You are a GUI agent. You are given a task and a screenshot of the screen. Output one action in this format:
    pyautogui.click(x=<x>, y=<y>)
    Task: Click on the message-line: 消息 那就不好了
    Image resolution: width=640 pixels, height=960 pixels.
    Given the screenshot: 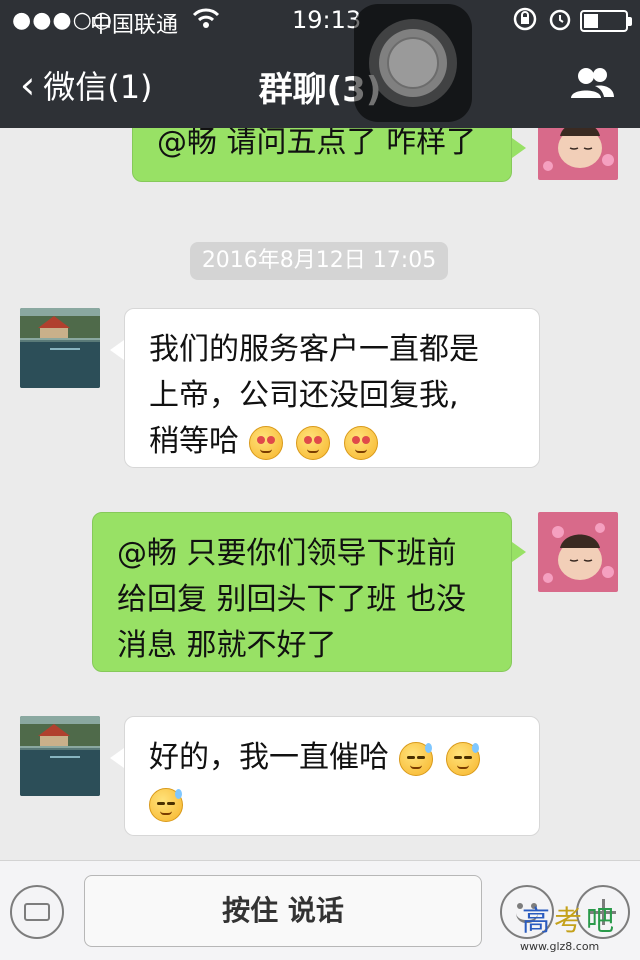 What is the action you would take?
    pyautogui.click(x=227, y=645)
    